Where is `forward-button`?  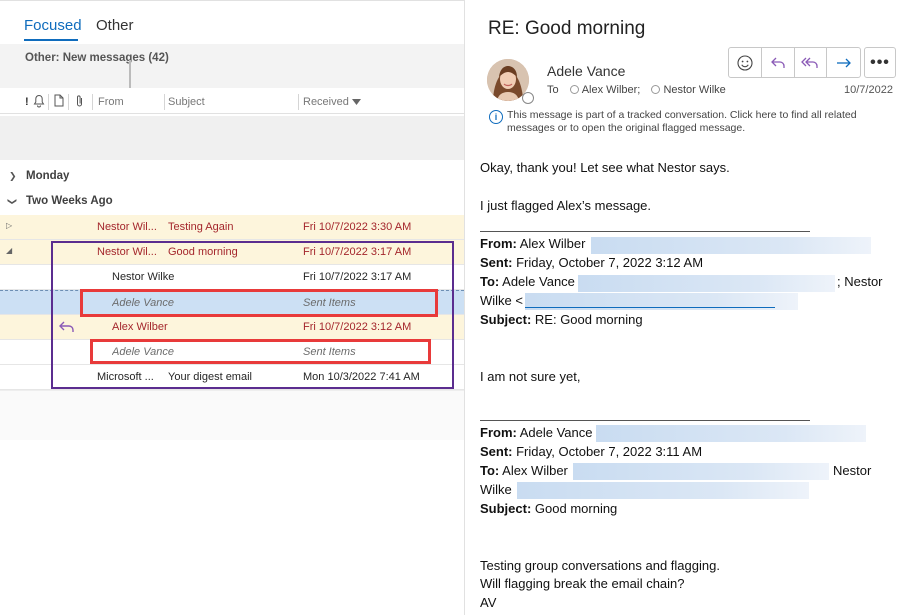 forward-button is located at coordinates (843, 62).